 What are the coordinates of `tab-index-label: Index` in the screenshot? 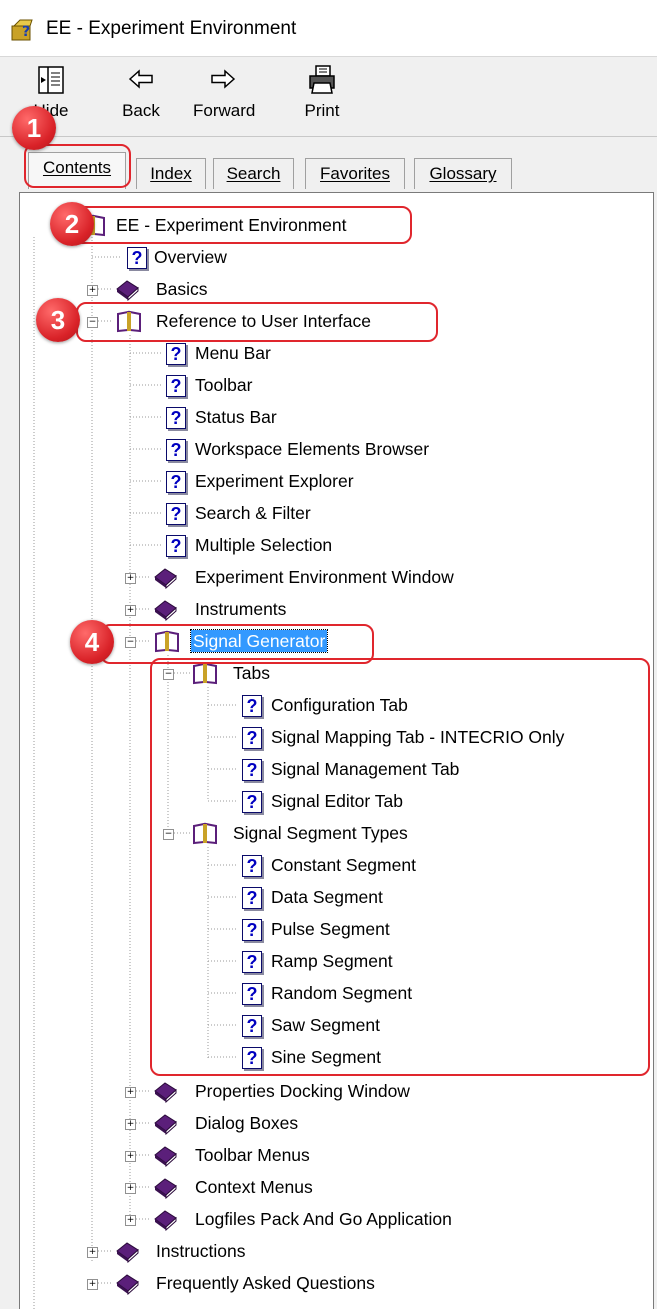 It's located at (171, 173).